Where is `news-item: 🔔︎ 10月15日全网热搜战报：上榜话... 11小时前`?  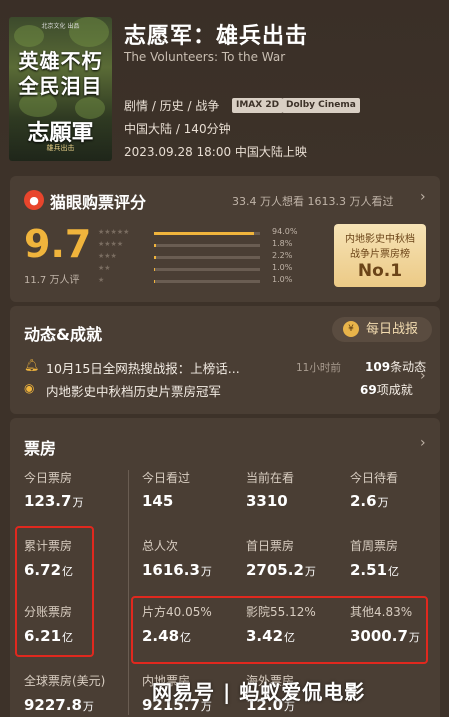 news-item: 🔔︎ 10月15日全网热搜战报：上榜话... 11小时前 is located at coordinates (184, 367).